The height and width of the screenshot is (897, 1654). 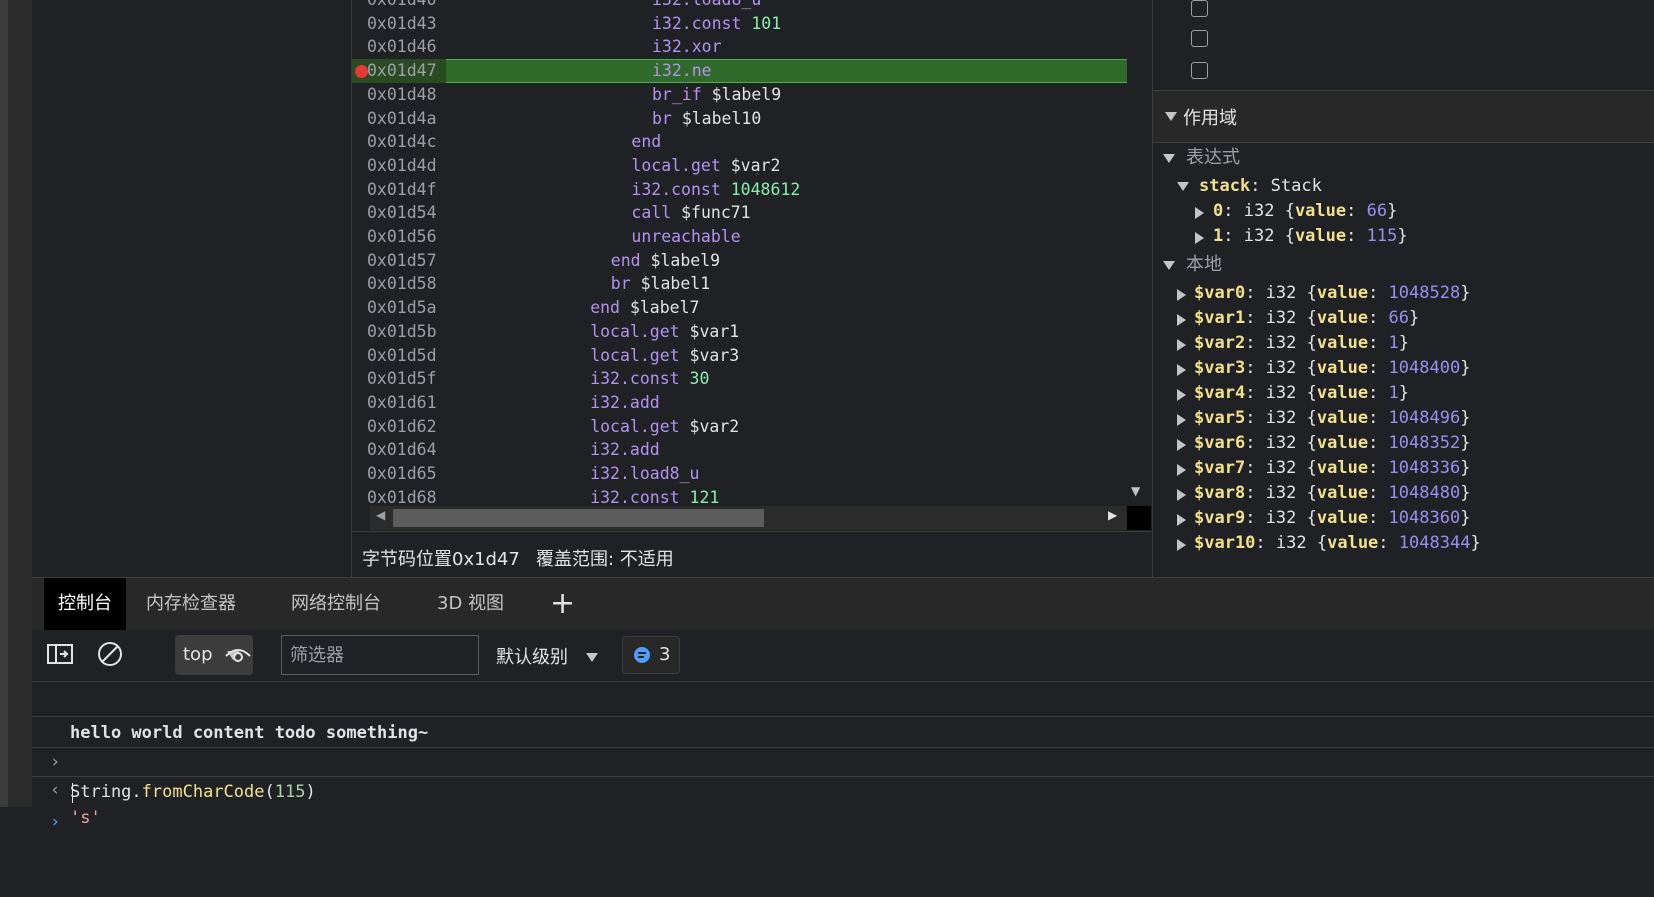 I want to click on line-address: 0x01d65, so click(x=402, y=474).